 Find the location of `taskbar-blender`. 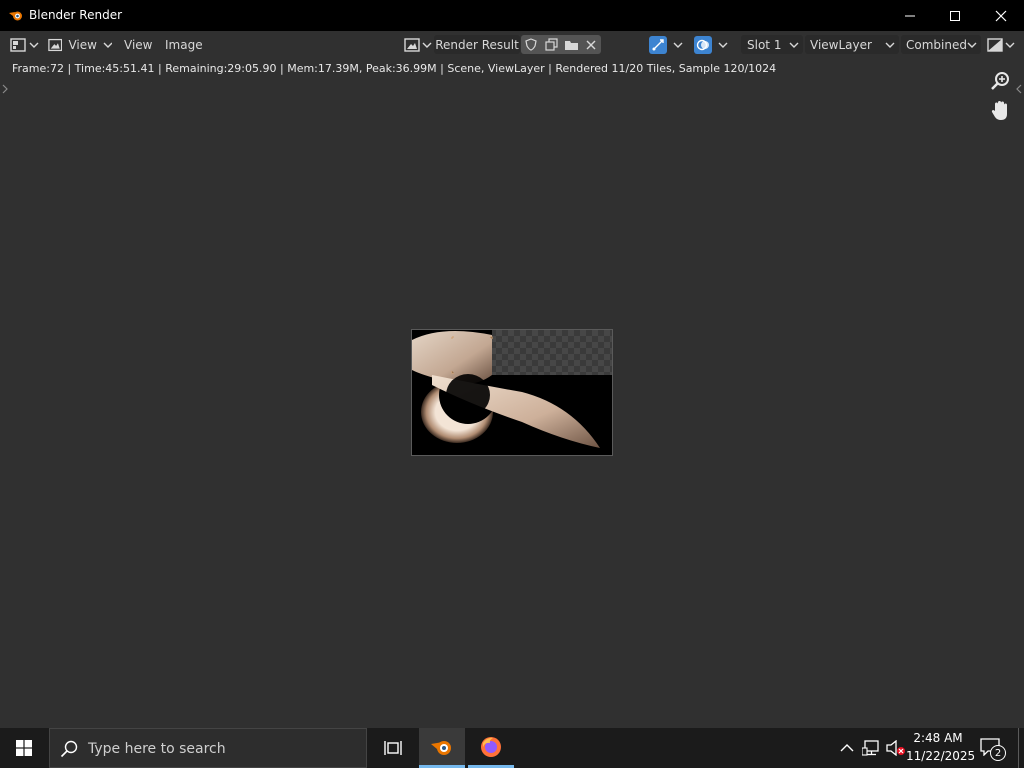

taskbar-blender is located at coordinates (442, 748).